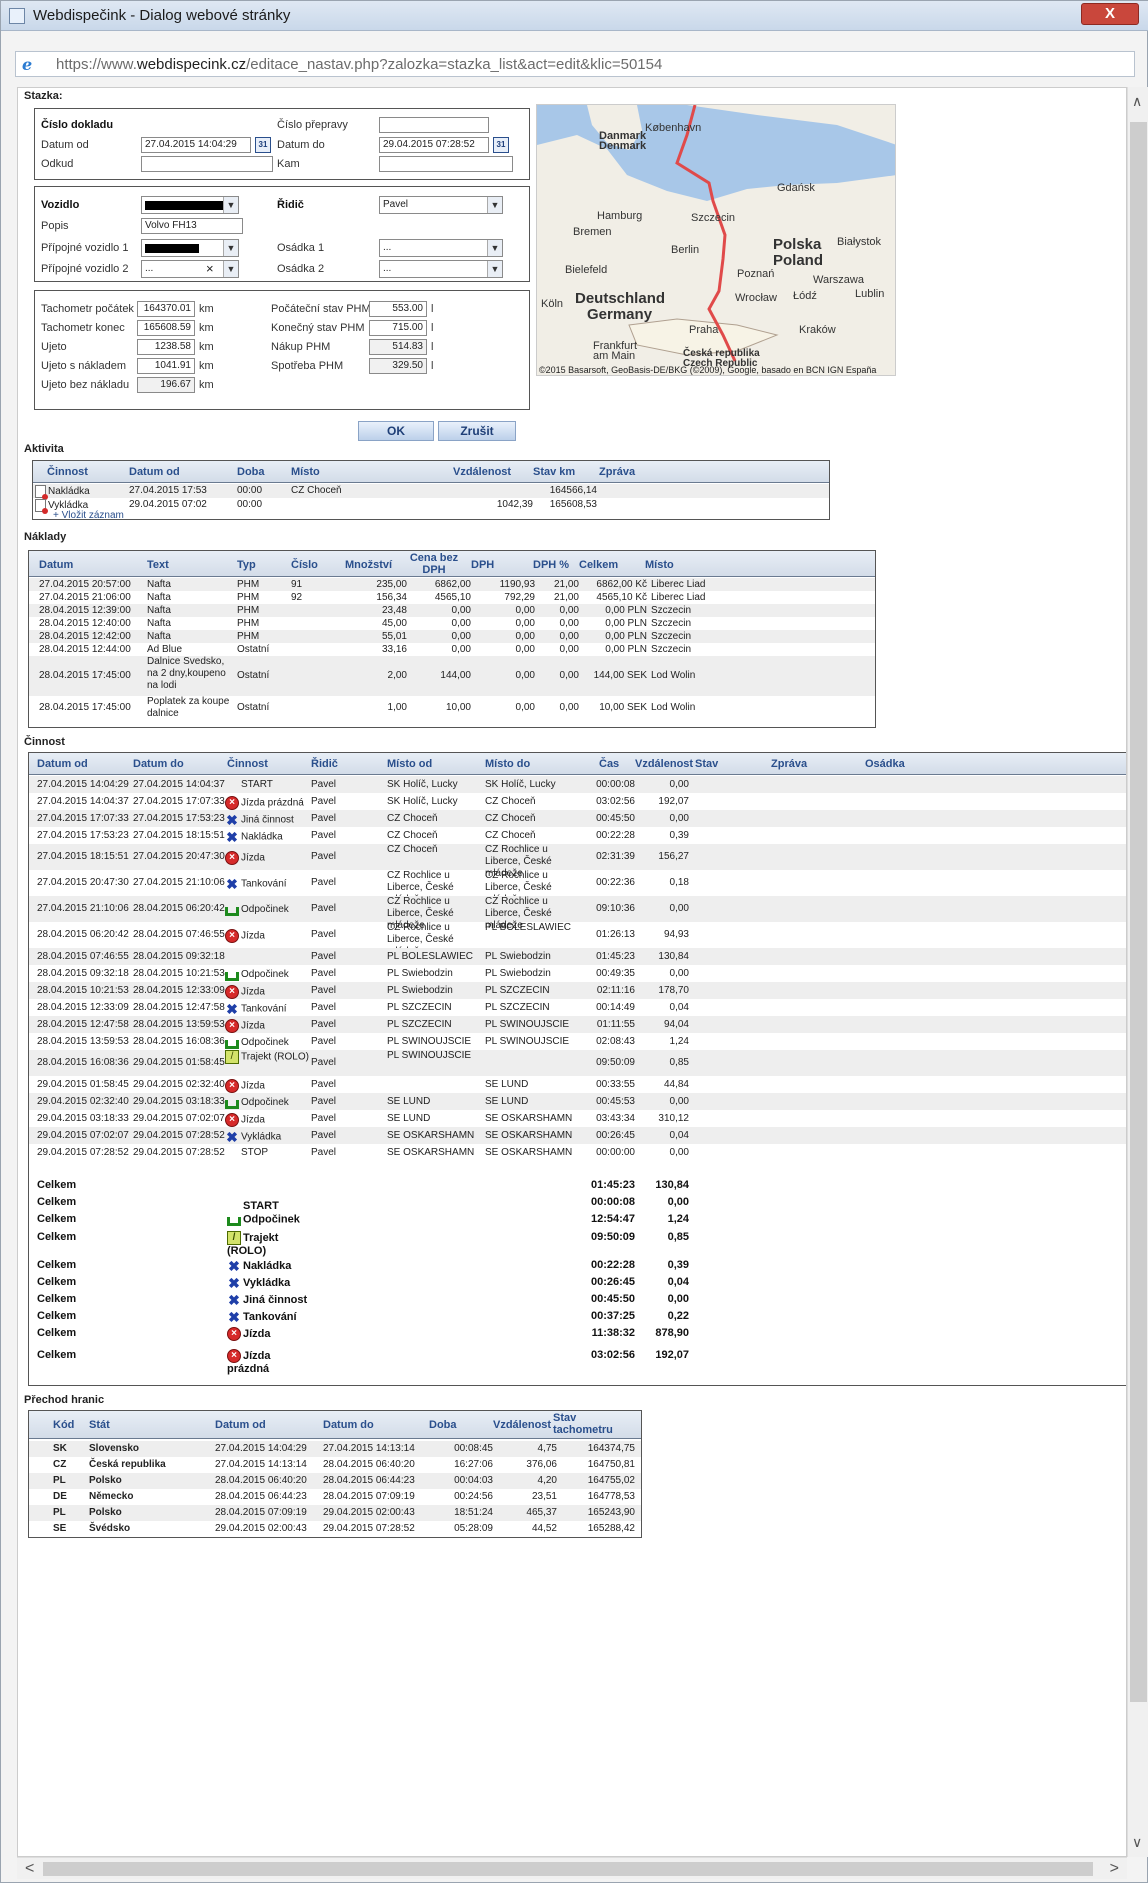 The image size is (1148, 1883). I want to click on place-from-cell: PL Swiebodzin, so click(420, 973).